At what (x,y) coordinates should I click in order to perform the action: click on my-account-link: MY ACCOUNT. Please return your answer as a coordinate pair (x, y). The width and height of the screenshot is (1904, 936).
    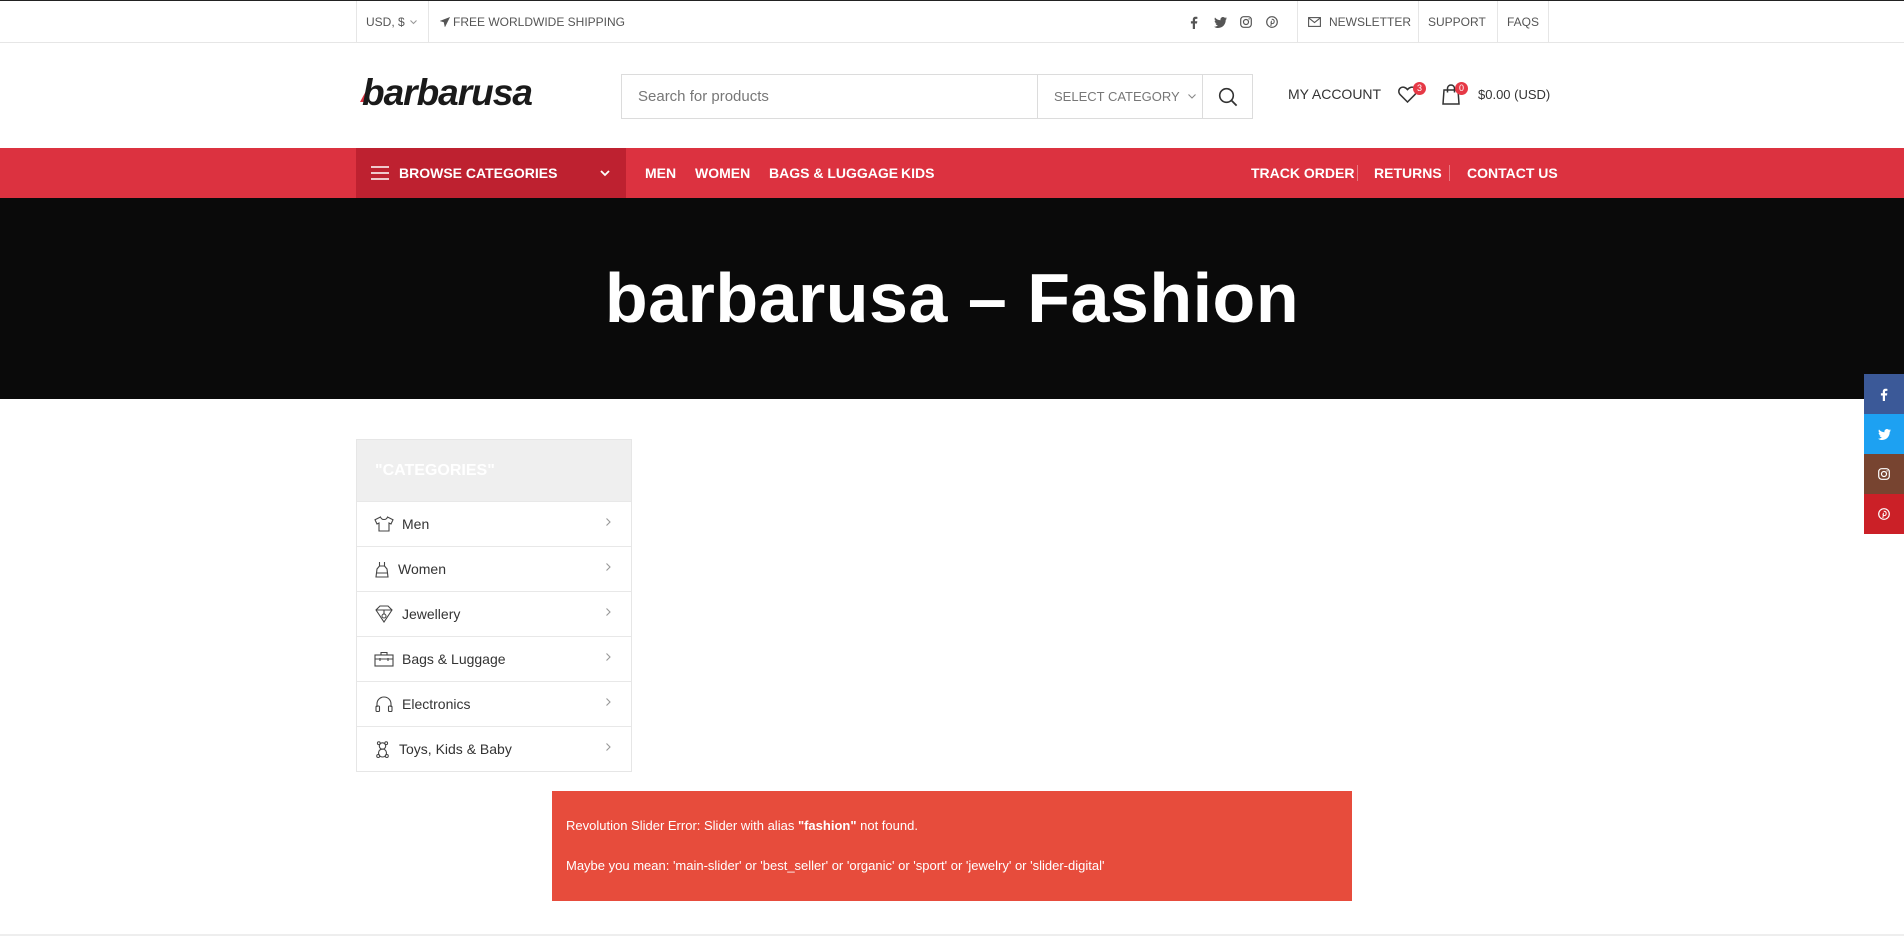
    Looking at the image, I should click on (1334, 94).